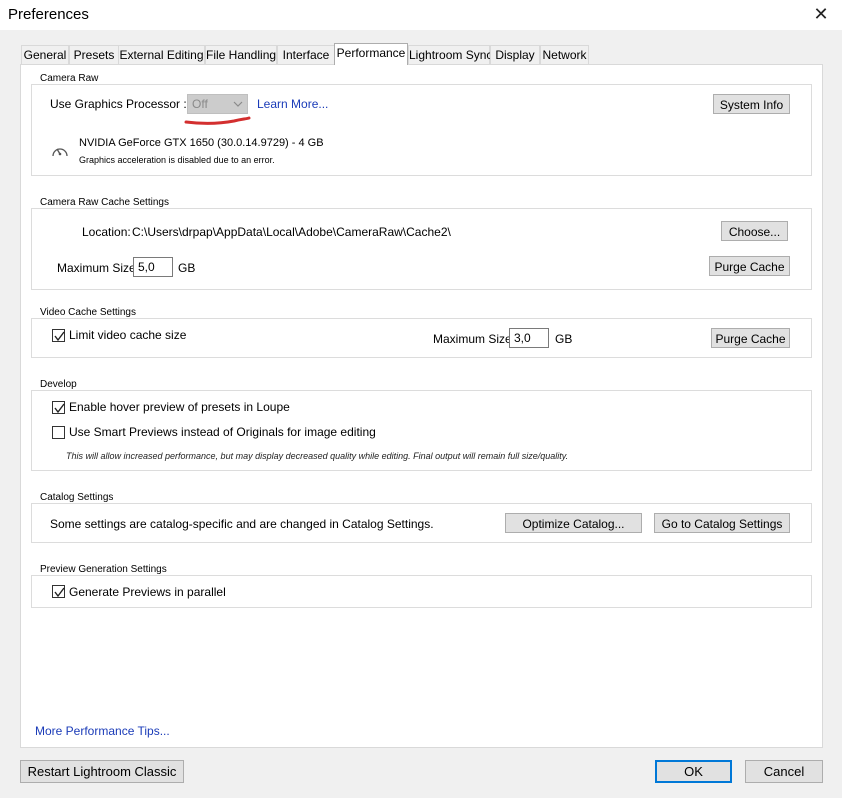  Describe the element at coordinates (58, 384) in the screenshot. I see `develop-group-label: Develop` at that location.